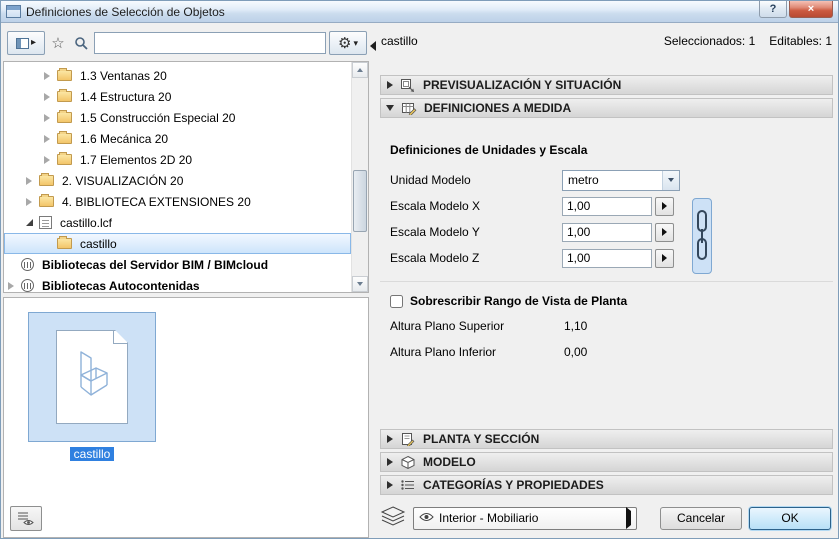 The image size is (839, 539). I want to click on library-toolbar: ▸ ☆ ⚙ ▾, so click(187, 43).